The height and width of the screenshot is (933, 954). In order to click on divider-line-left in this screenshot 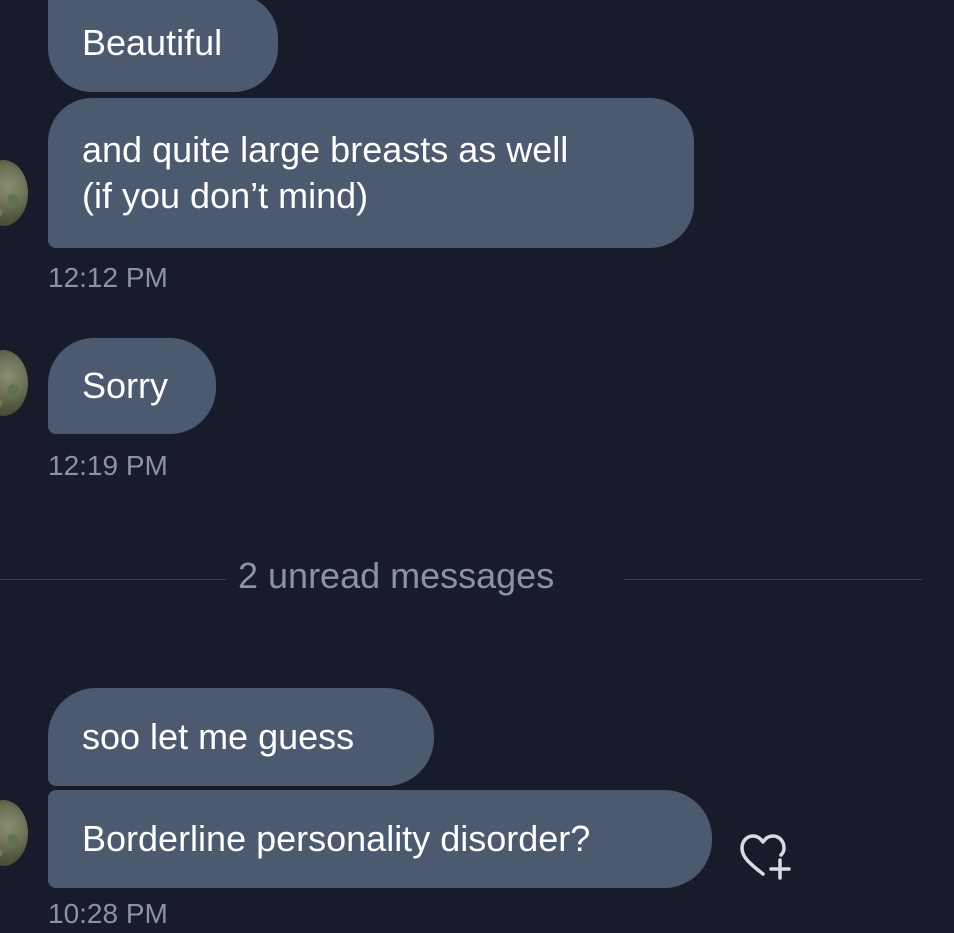, I will do `click(113, 579)`.